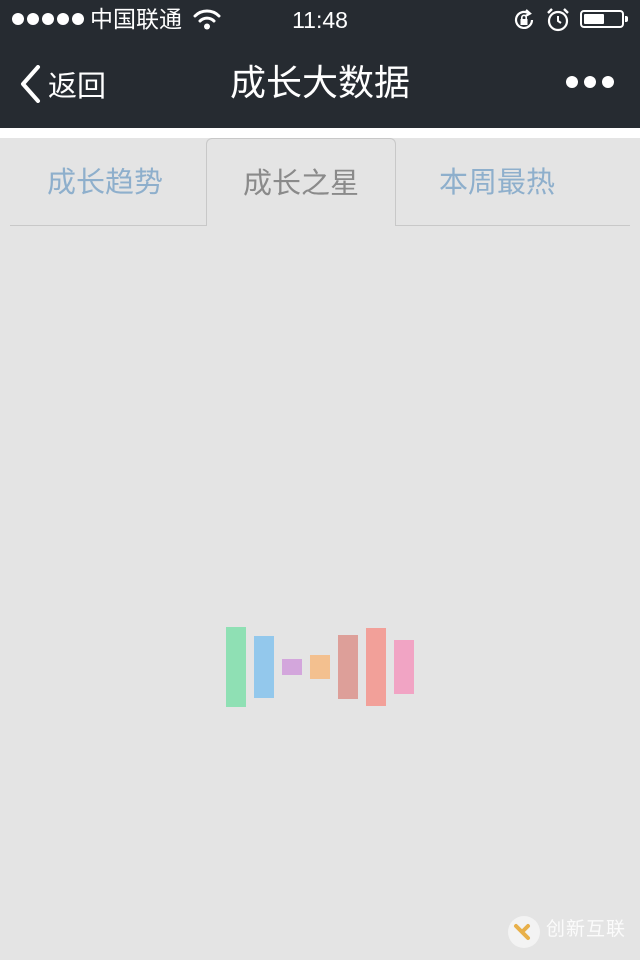  I want to click on watermark-logo-icon, so click(524, 932).